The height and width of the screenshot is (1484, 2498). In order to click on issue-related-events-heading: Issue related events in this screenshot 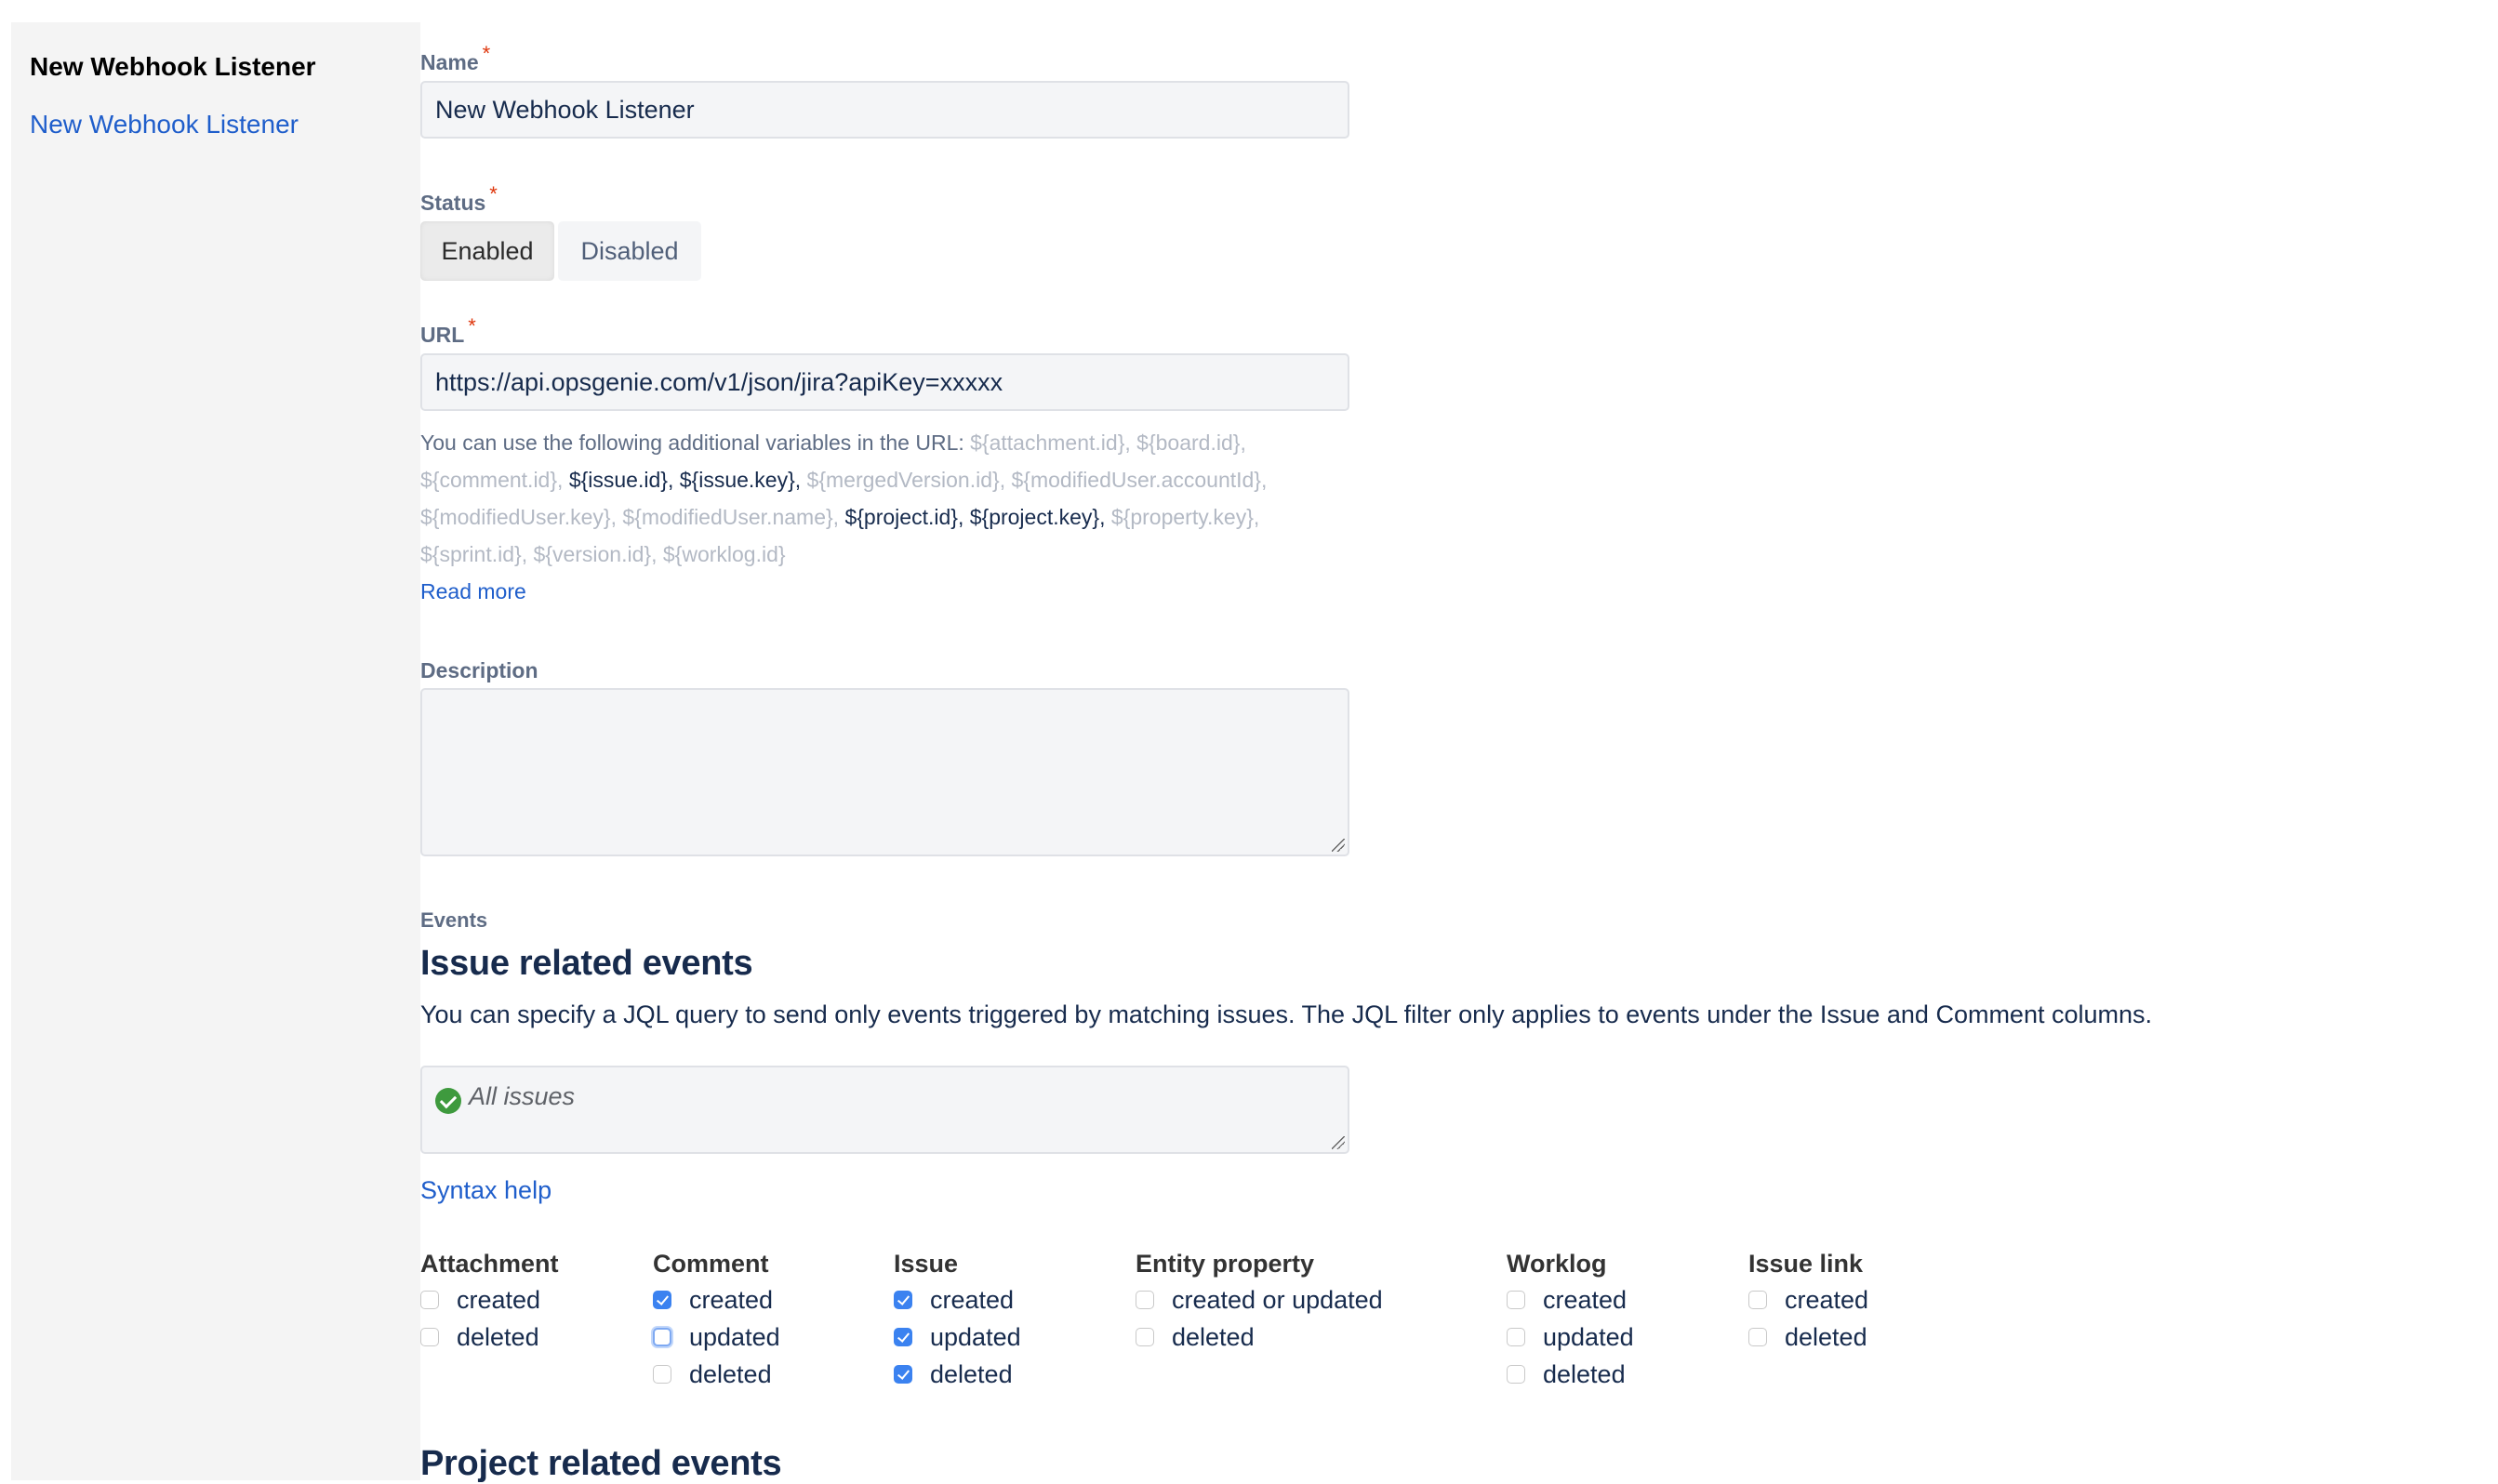, I will do `click(586, 964)`.